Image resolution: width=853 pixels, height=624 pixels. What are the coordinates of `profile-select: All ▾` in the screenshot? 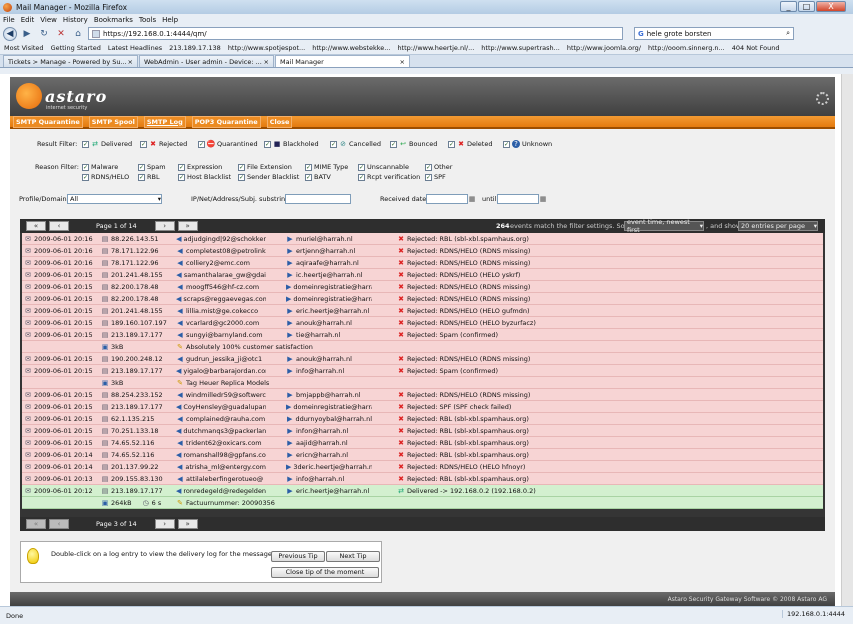 It's located at (114, 199).